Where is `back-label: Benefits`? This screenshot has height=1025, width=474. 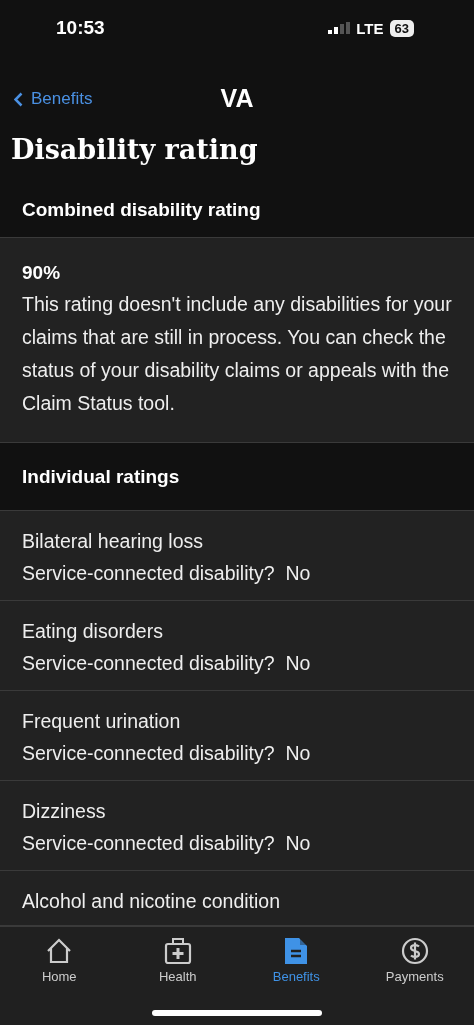 back-label: Benefits is located at coordinates (62, 99).